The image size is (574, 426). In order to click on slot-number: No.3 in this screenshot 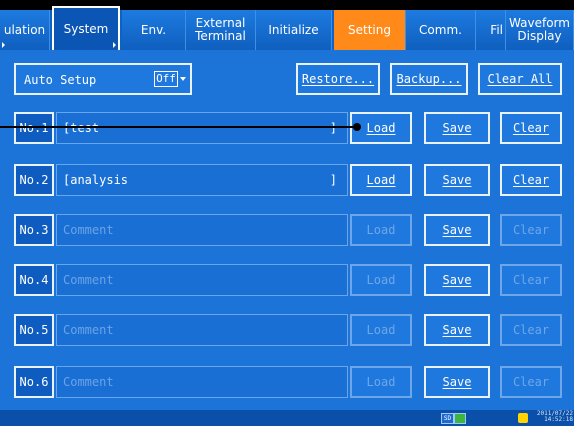, I will do `click(34, 230)`.